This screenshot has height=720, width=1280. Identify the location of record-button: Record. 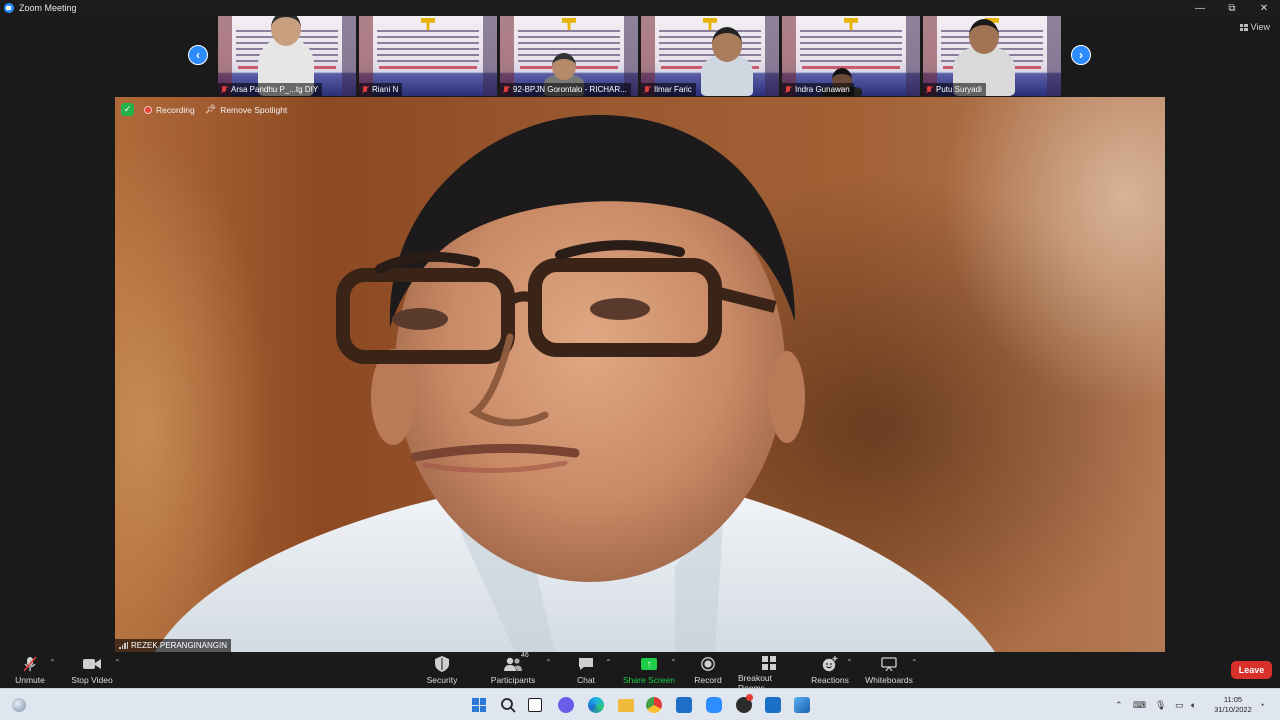
(708, 671).